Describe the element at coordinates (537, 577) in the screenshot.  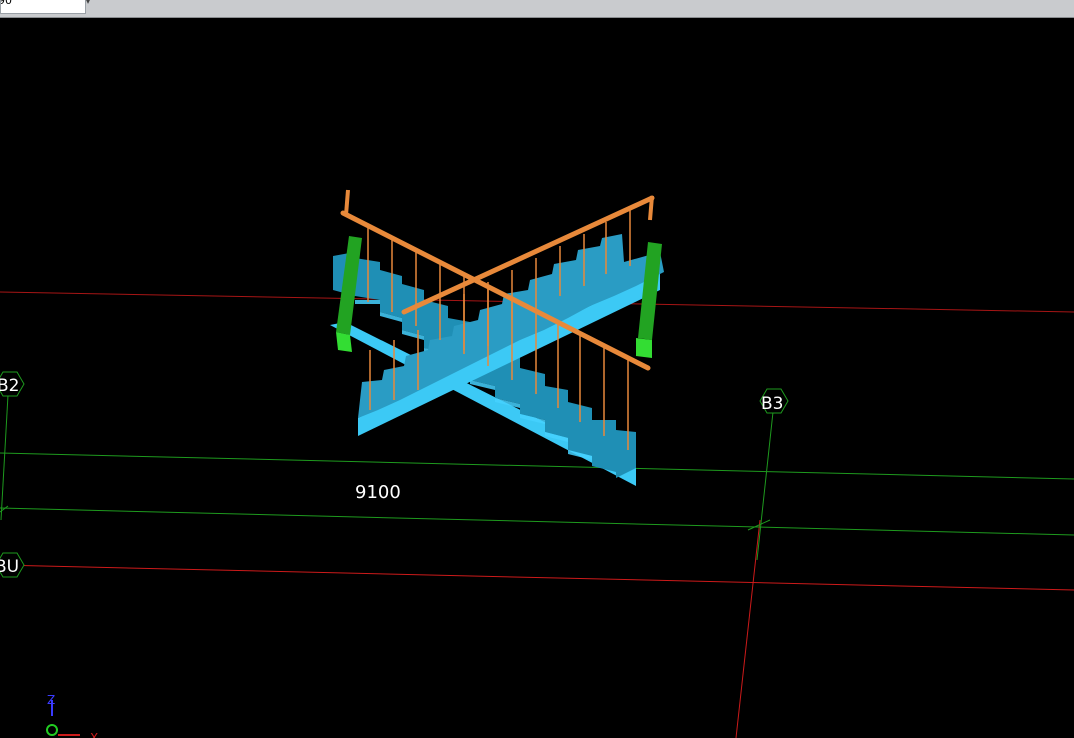
I see `grid-line-red-lower` at that location.